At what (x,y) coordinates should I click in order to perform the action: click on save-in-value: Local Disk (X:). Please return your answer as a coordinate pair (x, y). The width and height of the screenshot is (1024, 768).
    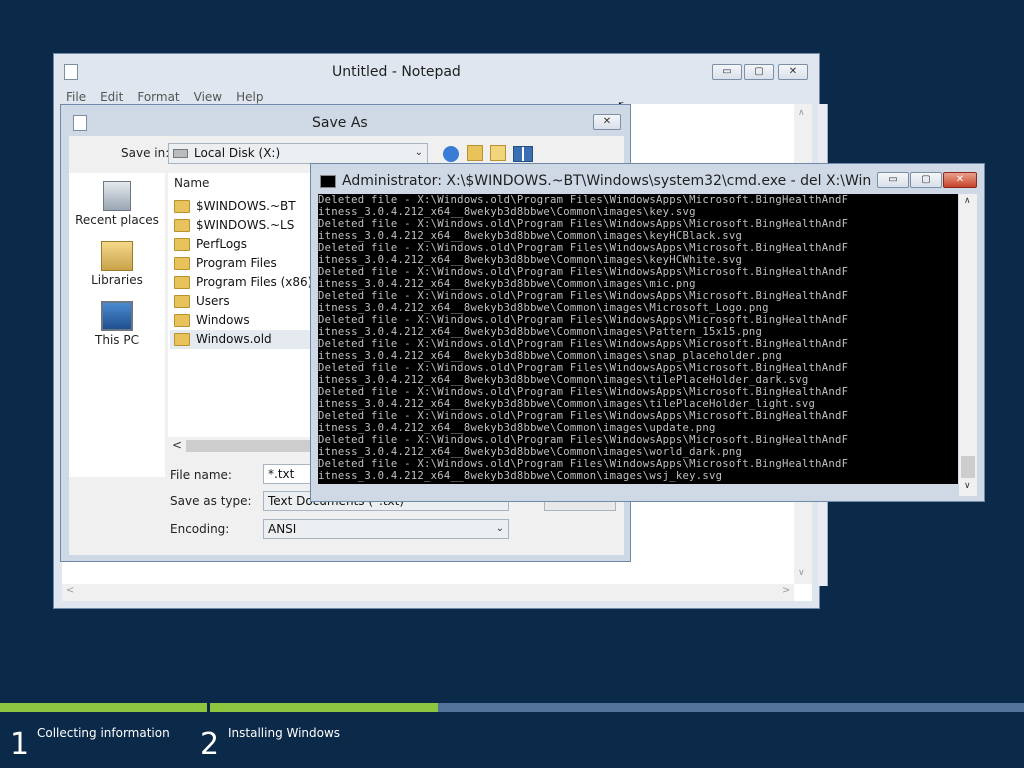
    Looking at the image, I should click on (237, 153).